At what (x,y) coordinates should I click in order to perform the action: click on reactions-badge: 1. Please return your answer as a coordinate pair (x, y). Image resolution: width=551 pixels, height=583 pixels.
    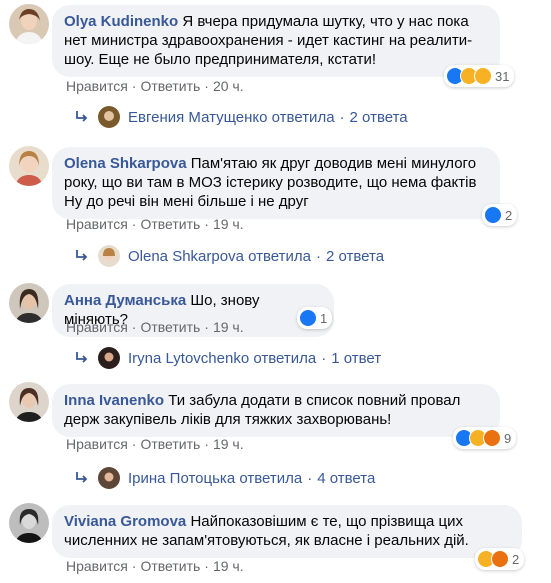
    Looking at the image, I should click on (315, 318).